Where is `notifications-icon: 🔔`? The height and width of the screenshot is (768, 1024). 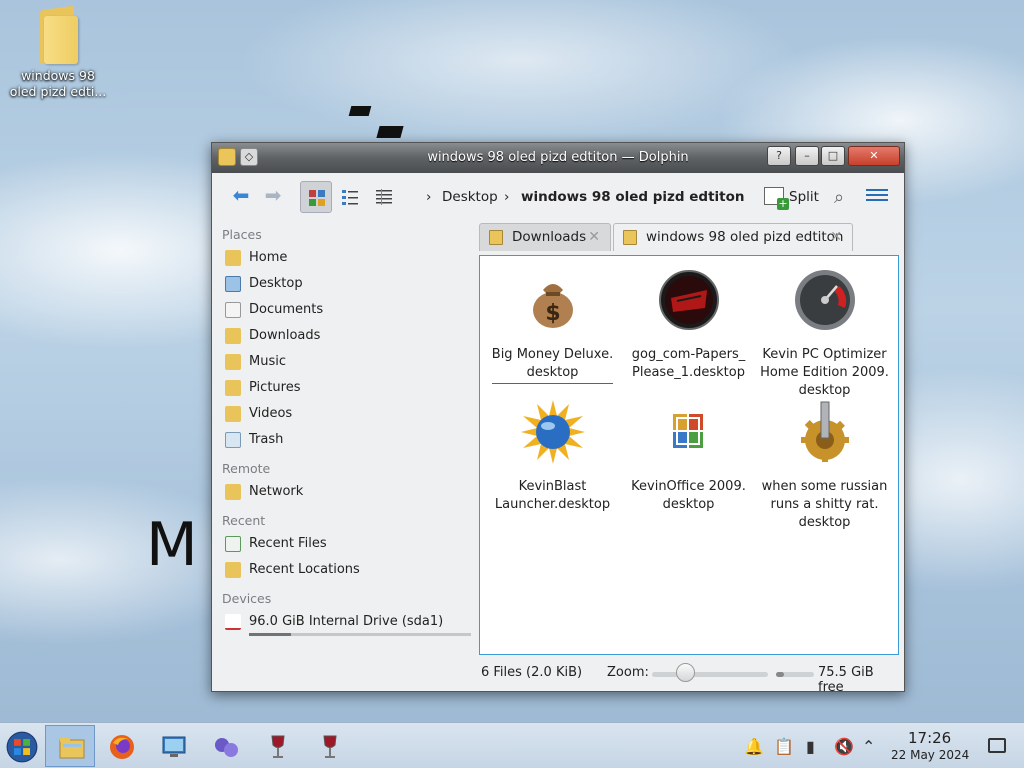
notifications-icon: 🔔 is located at coordinates (754, 746).